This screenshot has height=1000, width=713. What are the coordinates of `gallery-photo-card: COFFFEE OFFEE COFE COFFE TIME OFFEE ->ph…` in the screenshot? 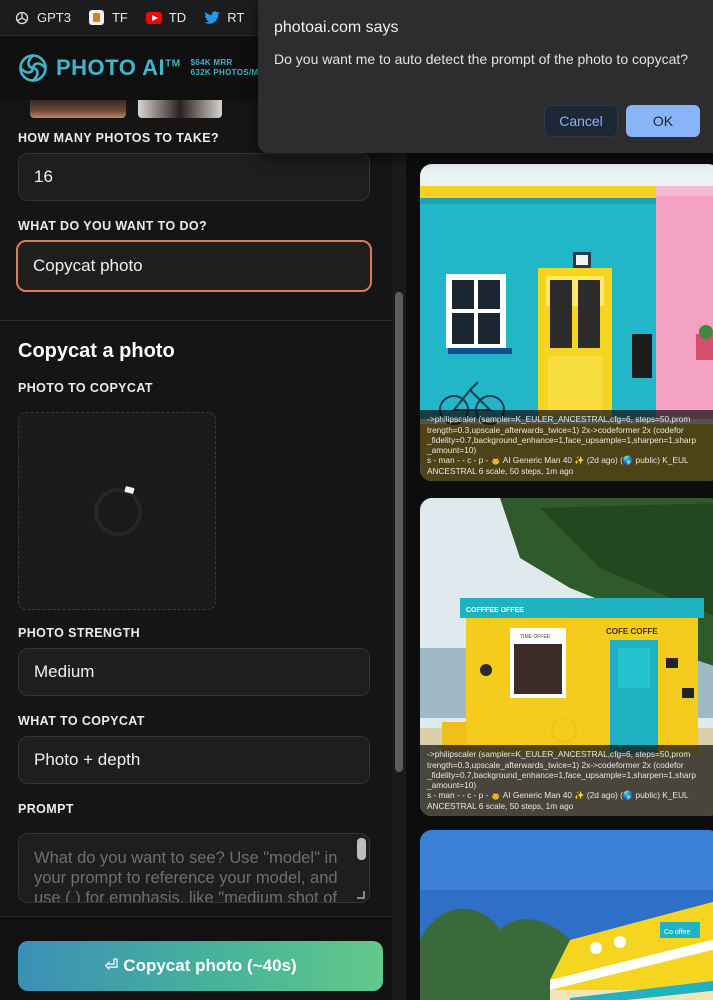 It's located at (566, 657).